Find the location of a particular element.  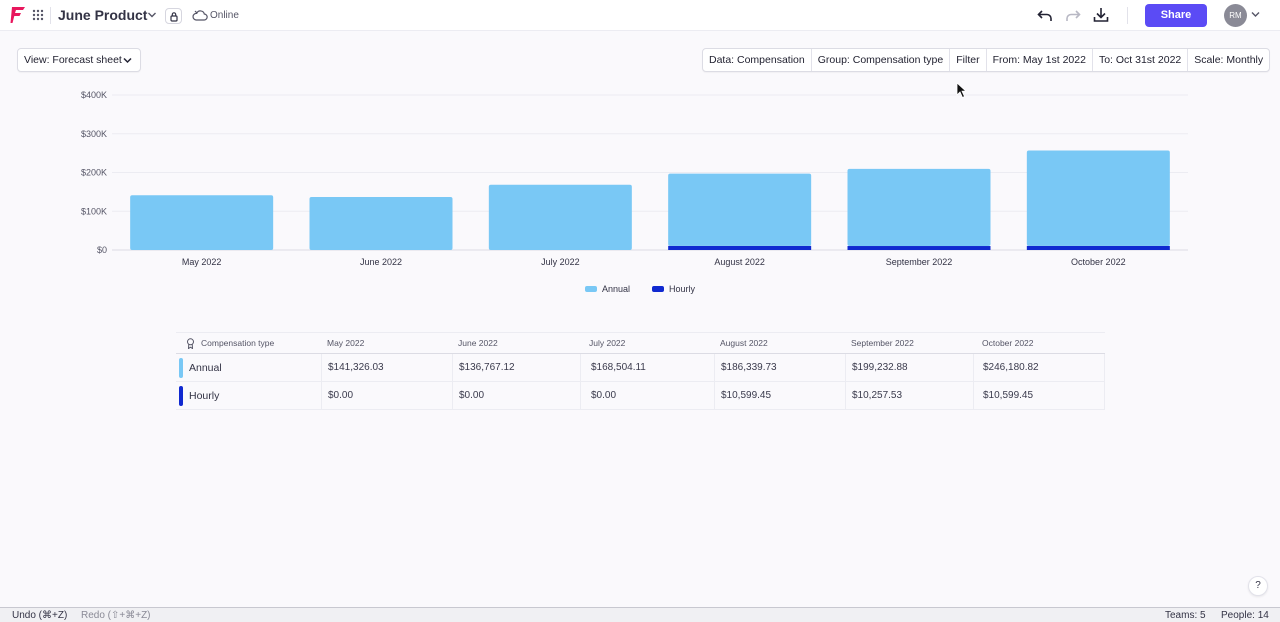

legend-item-hourly: Hourly is located at coordinates (673, 289).